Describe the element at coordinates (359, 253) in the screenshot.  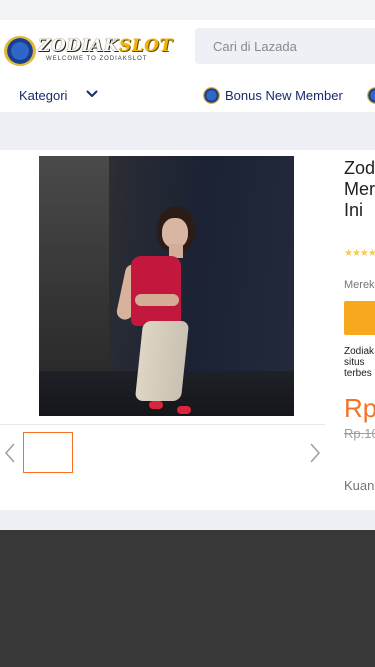
I see `rating-stars-icon: ★★★★` at that location.